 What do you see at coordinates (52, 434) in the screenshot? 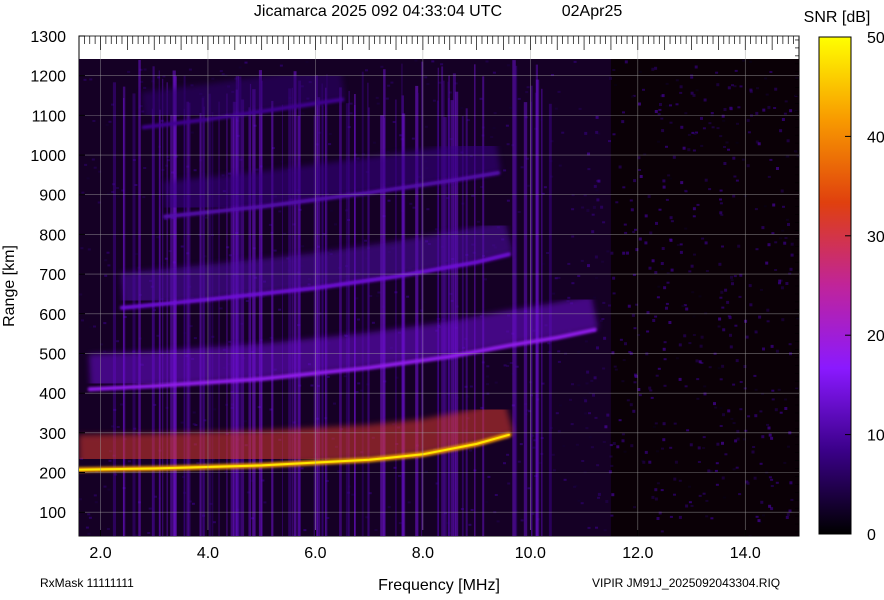
I see `y-tick-label: 300` at bounding box center [52, 434].